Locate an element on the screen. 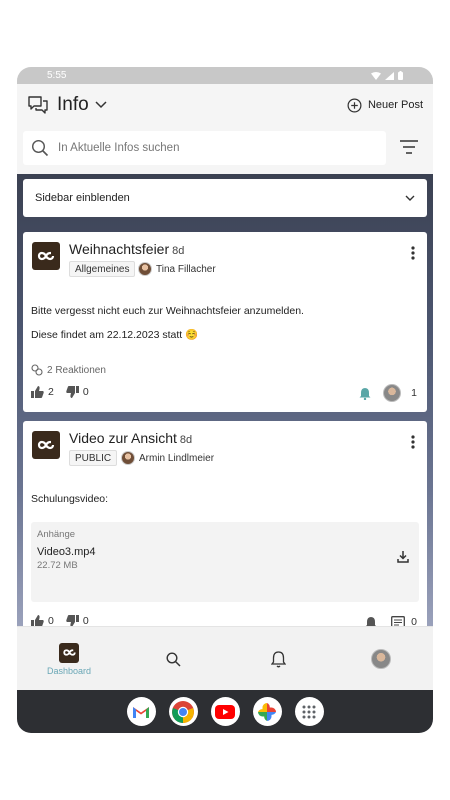 This screenshot has width=450, height=800. reactions-icon is located at coordinates (37, 370).